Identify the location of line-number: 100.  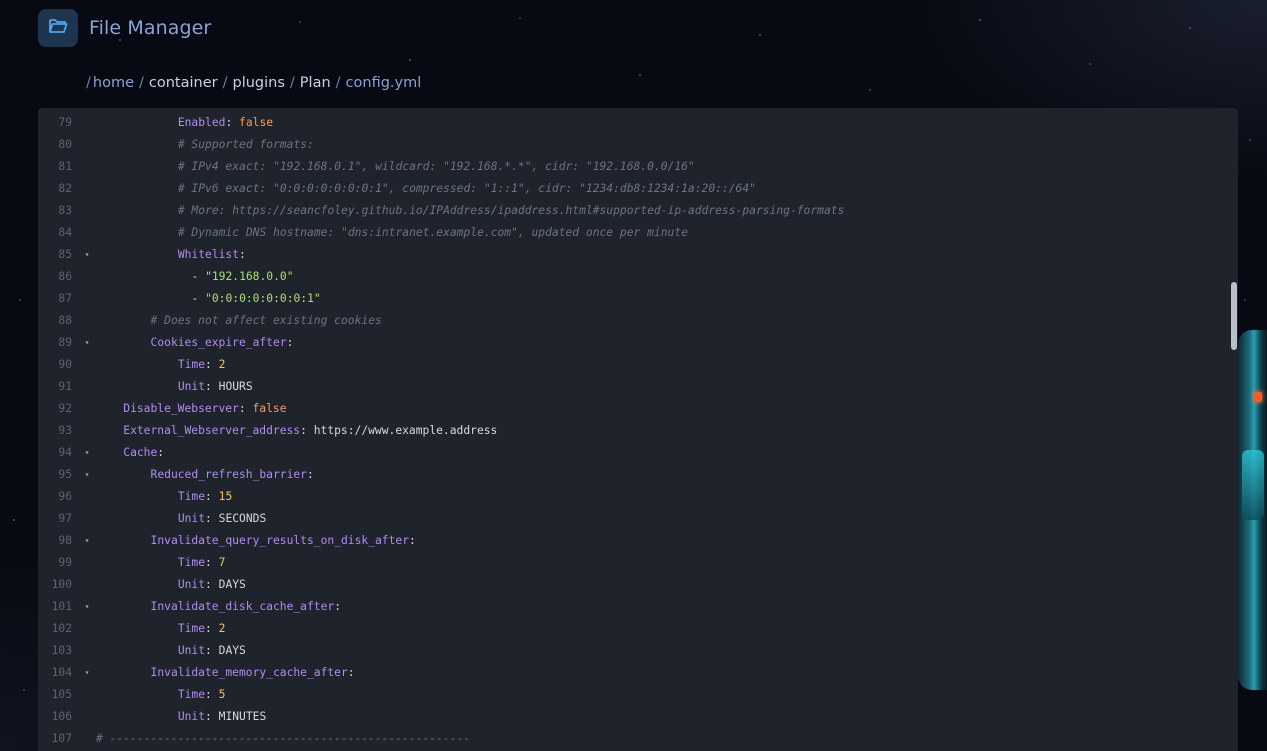
(61, 584).